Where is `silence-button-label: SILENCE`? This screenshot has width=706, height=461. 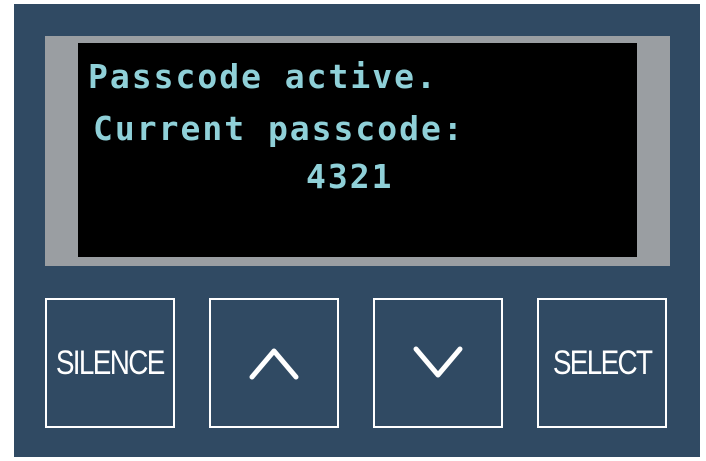 silence-button-label: SILENCE is located at coordinates (110, 362).